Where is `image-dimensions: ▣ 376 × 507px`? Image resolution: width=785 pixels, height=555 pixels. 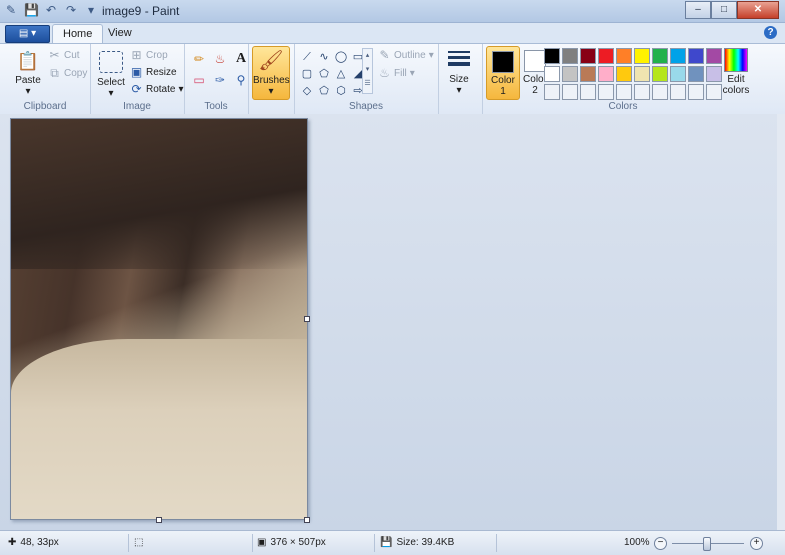 image-dimensions: ▣ 376 × 507px is located at coordinates (291, 542).